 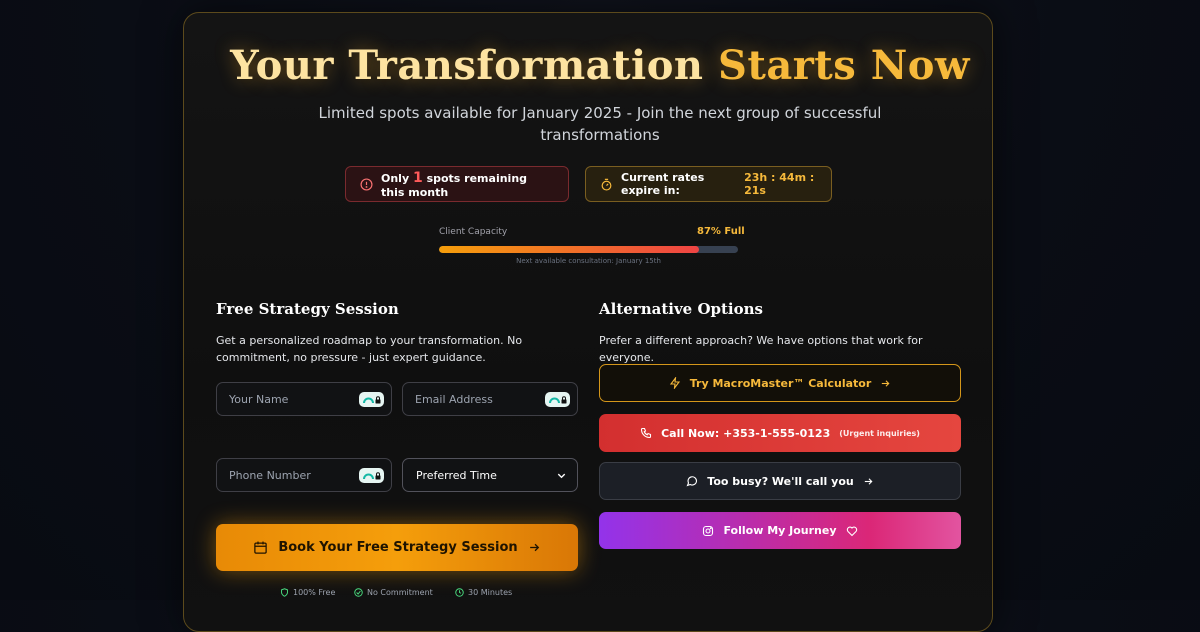 I want to click on trust-no-commitment: No Commitment, so click(x=393, y=592).